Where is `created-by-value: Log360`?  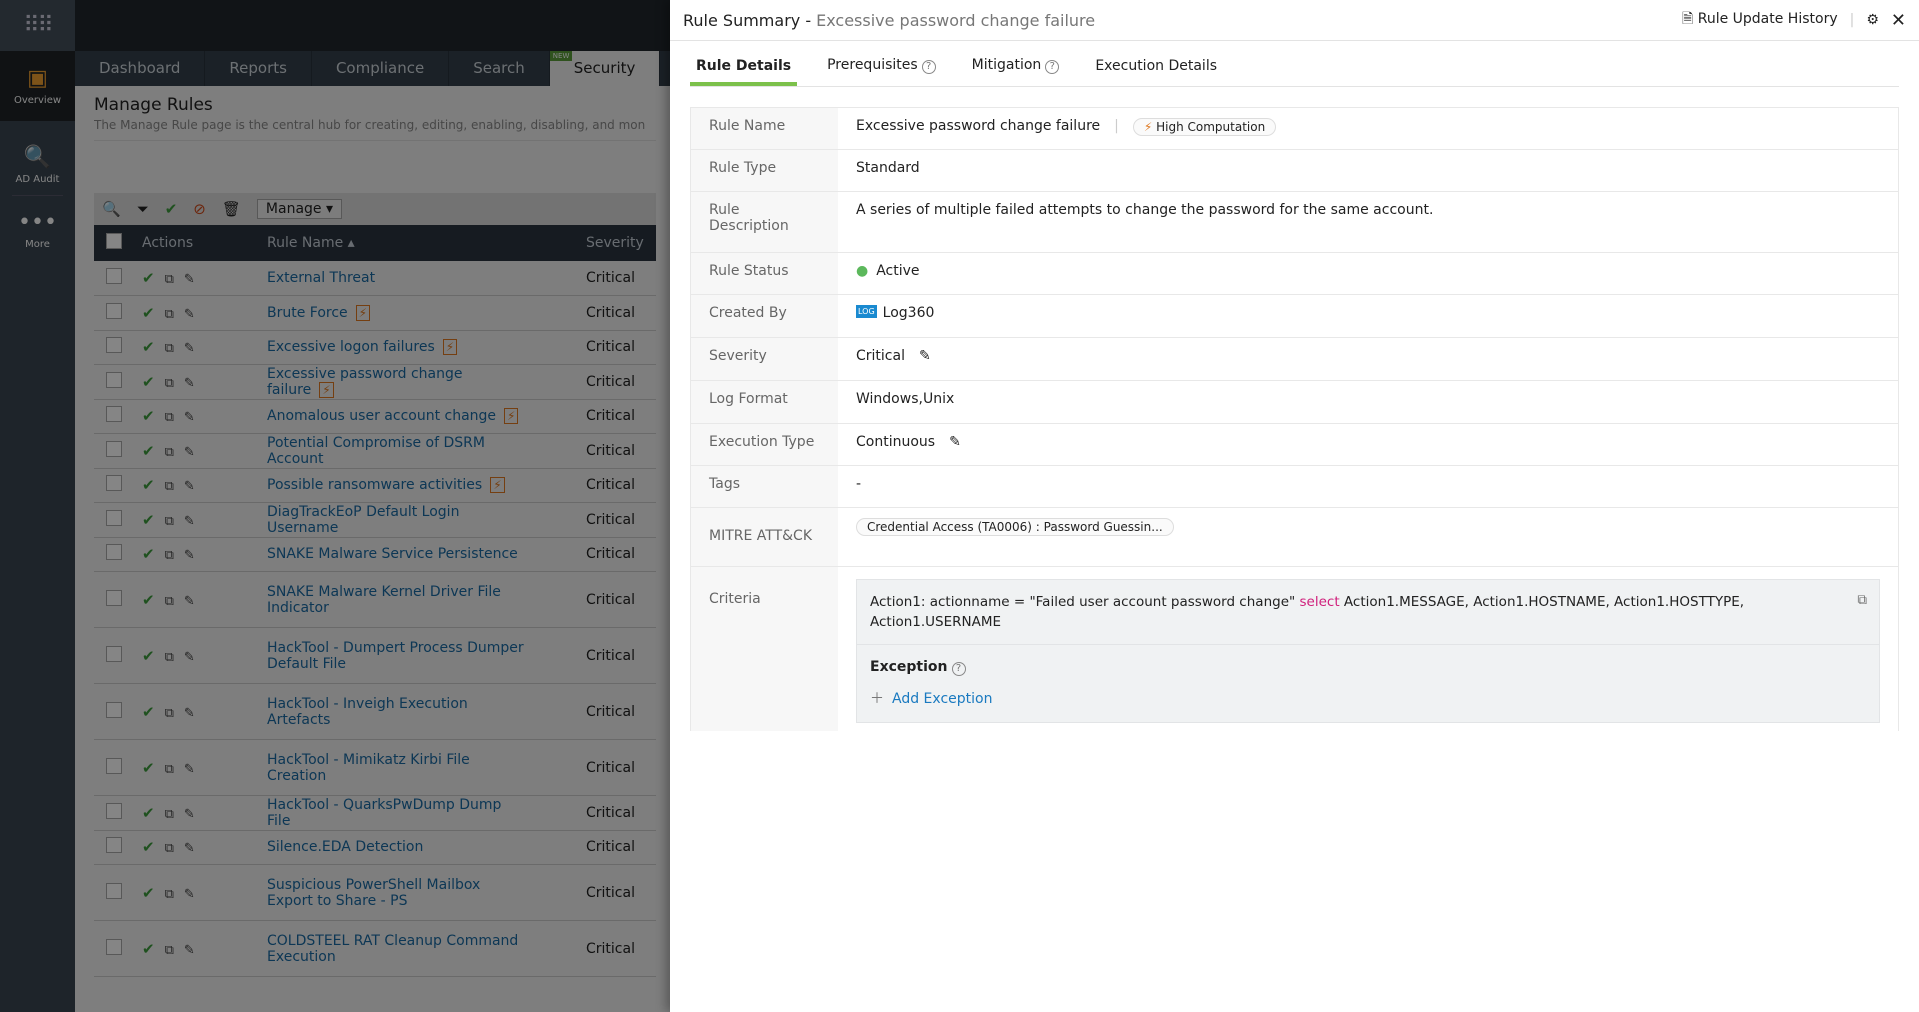 created-by-value: Log360 is located at coordinates (908, 313).